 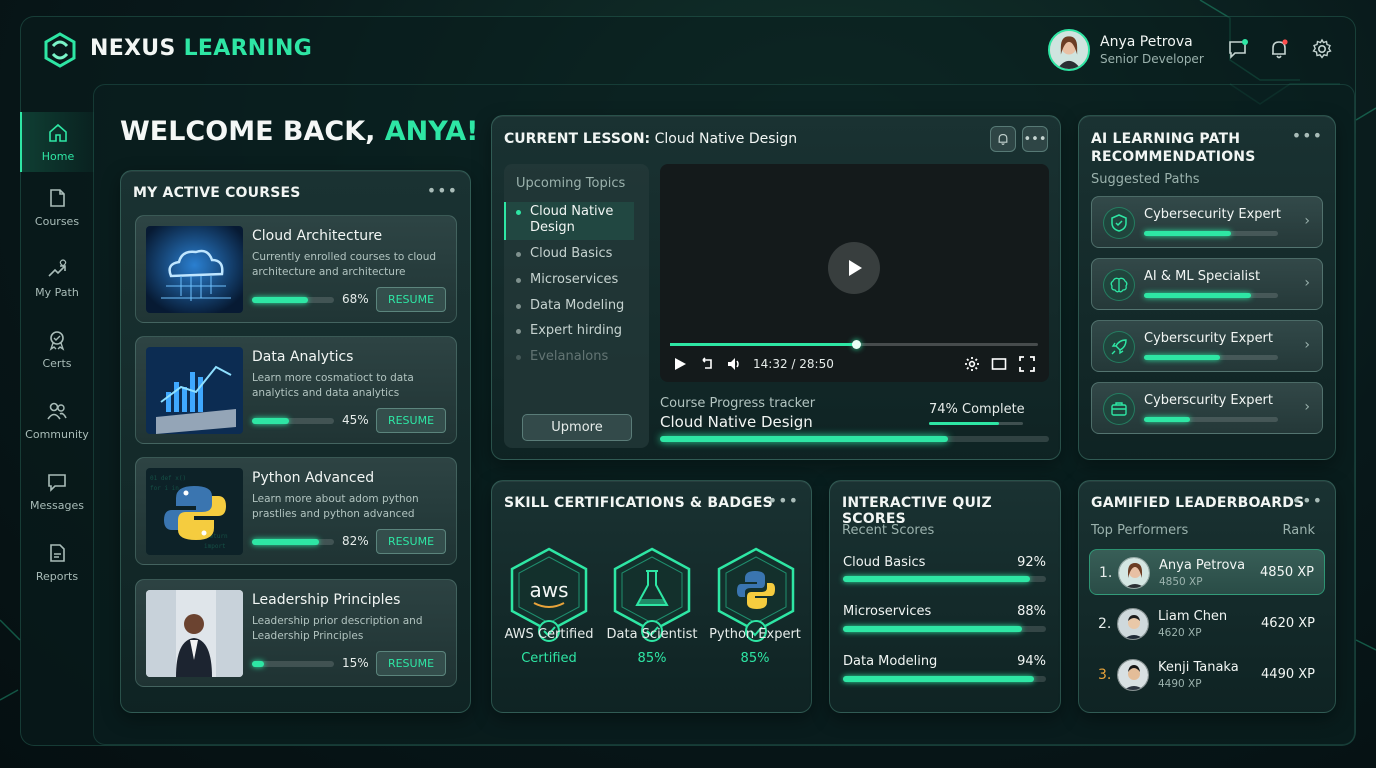 What do you see at coordinates (854, 439) in the screenshot?
I see `tracker-progress-bar` at bounding box center [854, 439].